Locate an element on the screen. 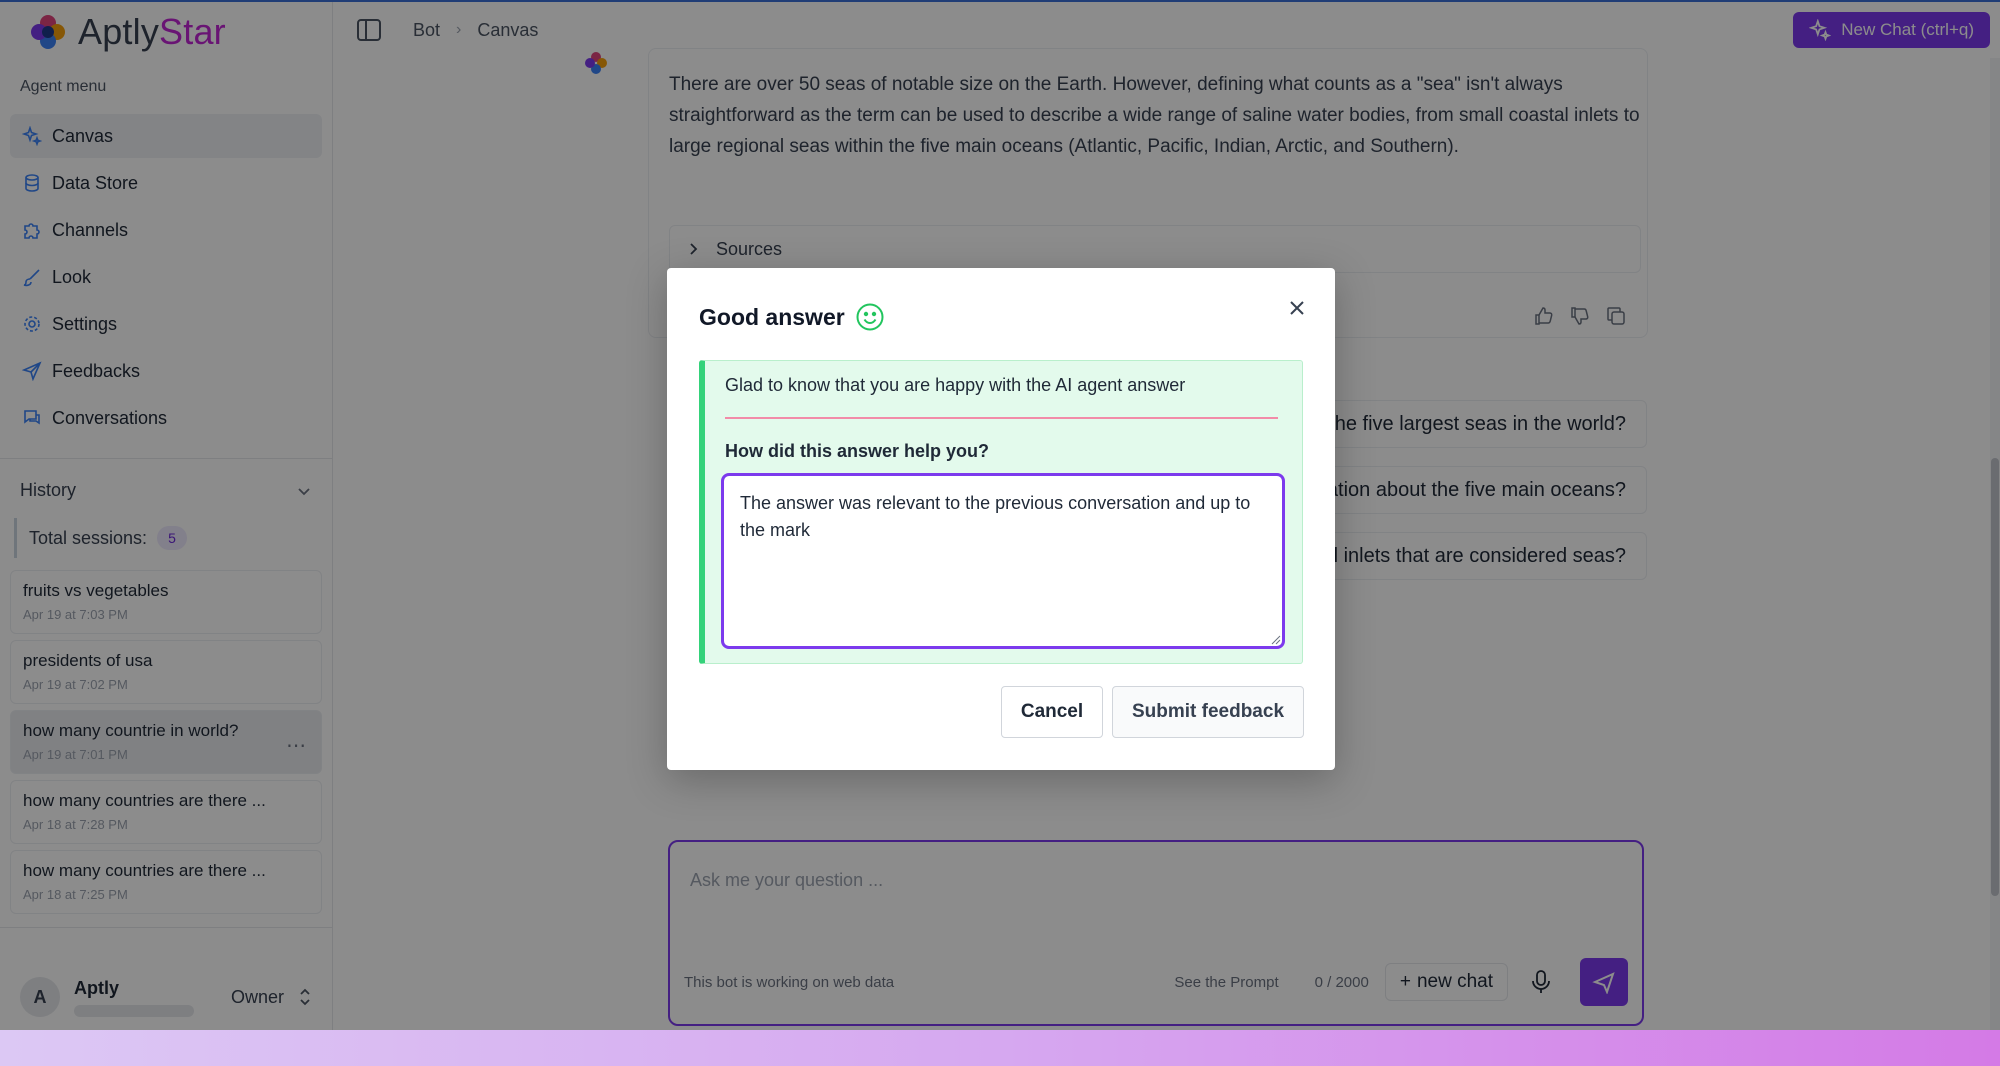 This screenshot has height=1066, width=2000. modal-title-text: Good answer is located at coordinates (772, 316).